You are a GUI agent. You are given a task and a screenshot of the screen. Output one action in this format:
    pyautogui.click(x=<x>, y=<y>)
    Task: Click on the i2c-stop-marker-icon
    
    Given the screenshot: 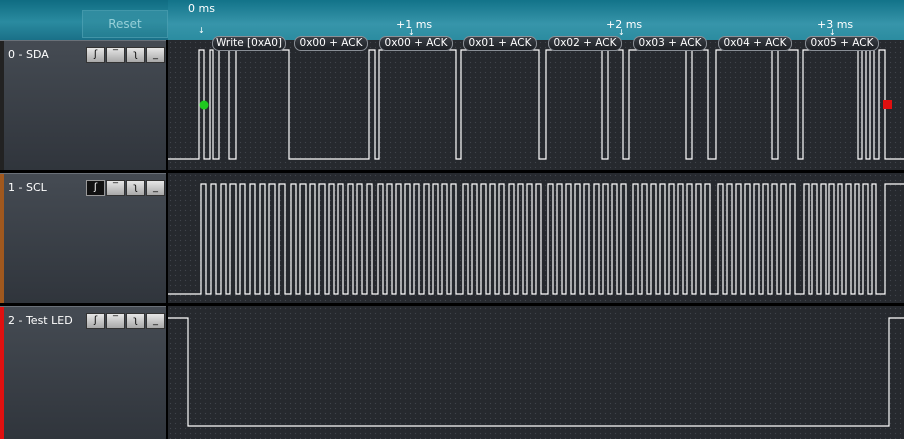 What is the action you would take?
    pyautogui.click(x=887, y=104)
    